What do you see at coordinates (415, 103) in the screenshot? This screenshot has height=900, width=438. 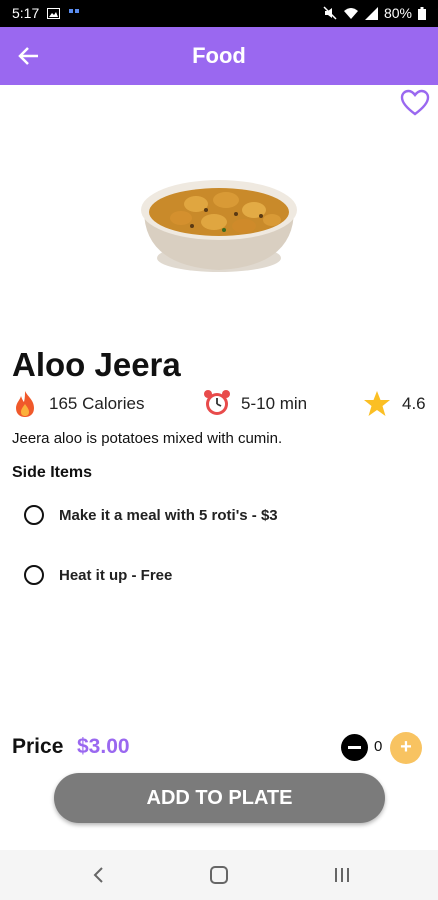 I see `heart-icon` at bounding box center [415, 103].